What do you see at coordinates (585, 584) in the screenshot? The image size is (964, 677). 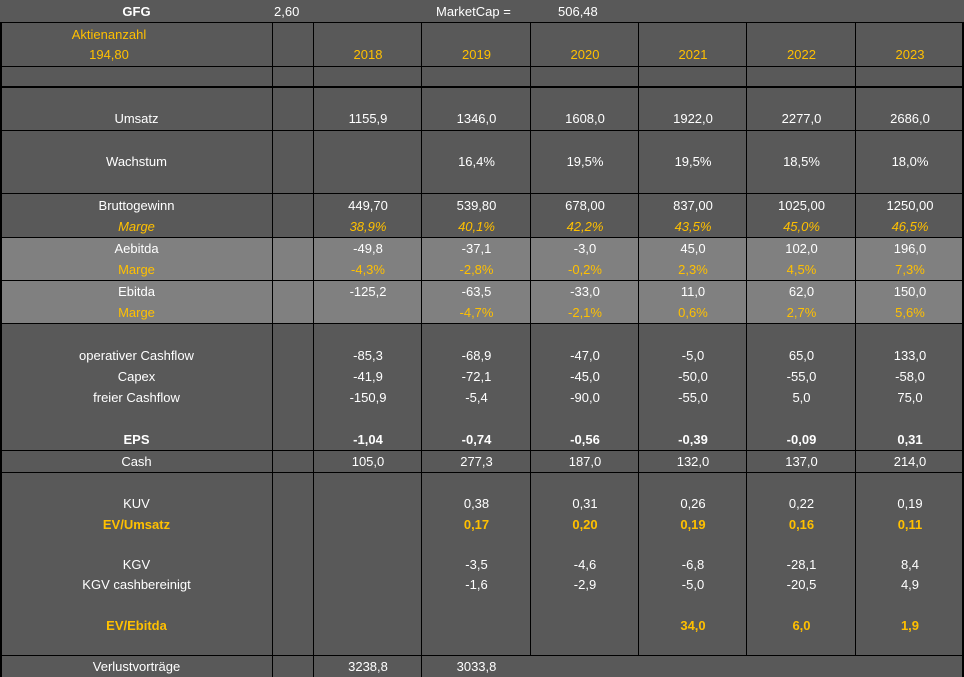 I see `value-cell: -2,9` at bounding box center [585, 584].